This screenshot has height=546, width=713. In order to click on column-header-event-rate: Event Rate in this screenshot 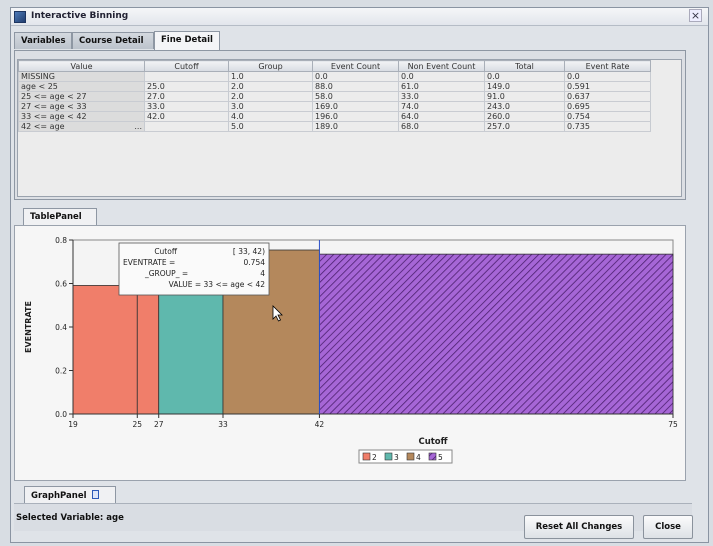, I will do `click(607, 66)`.